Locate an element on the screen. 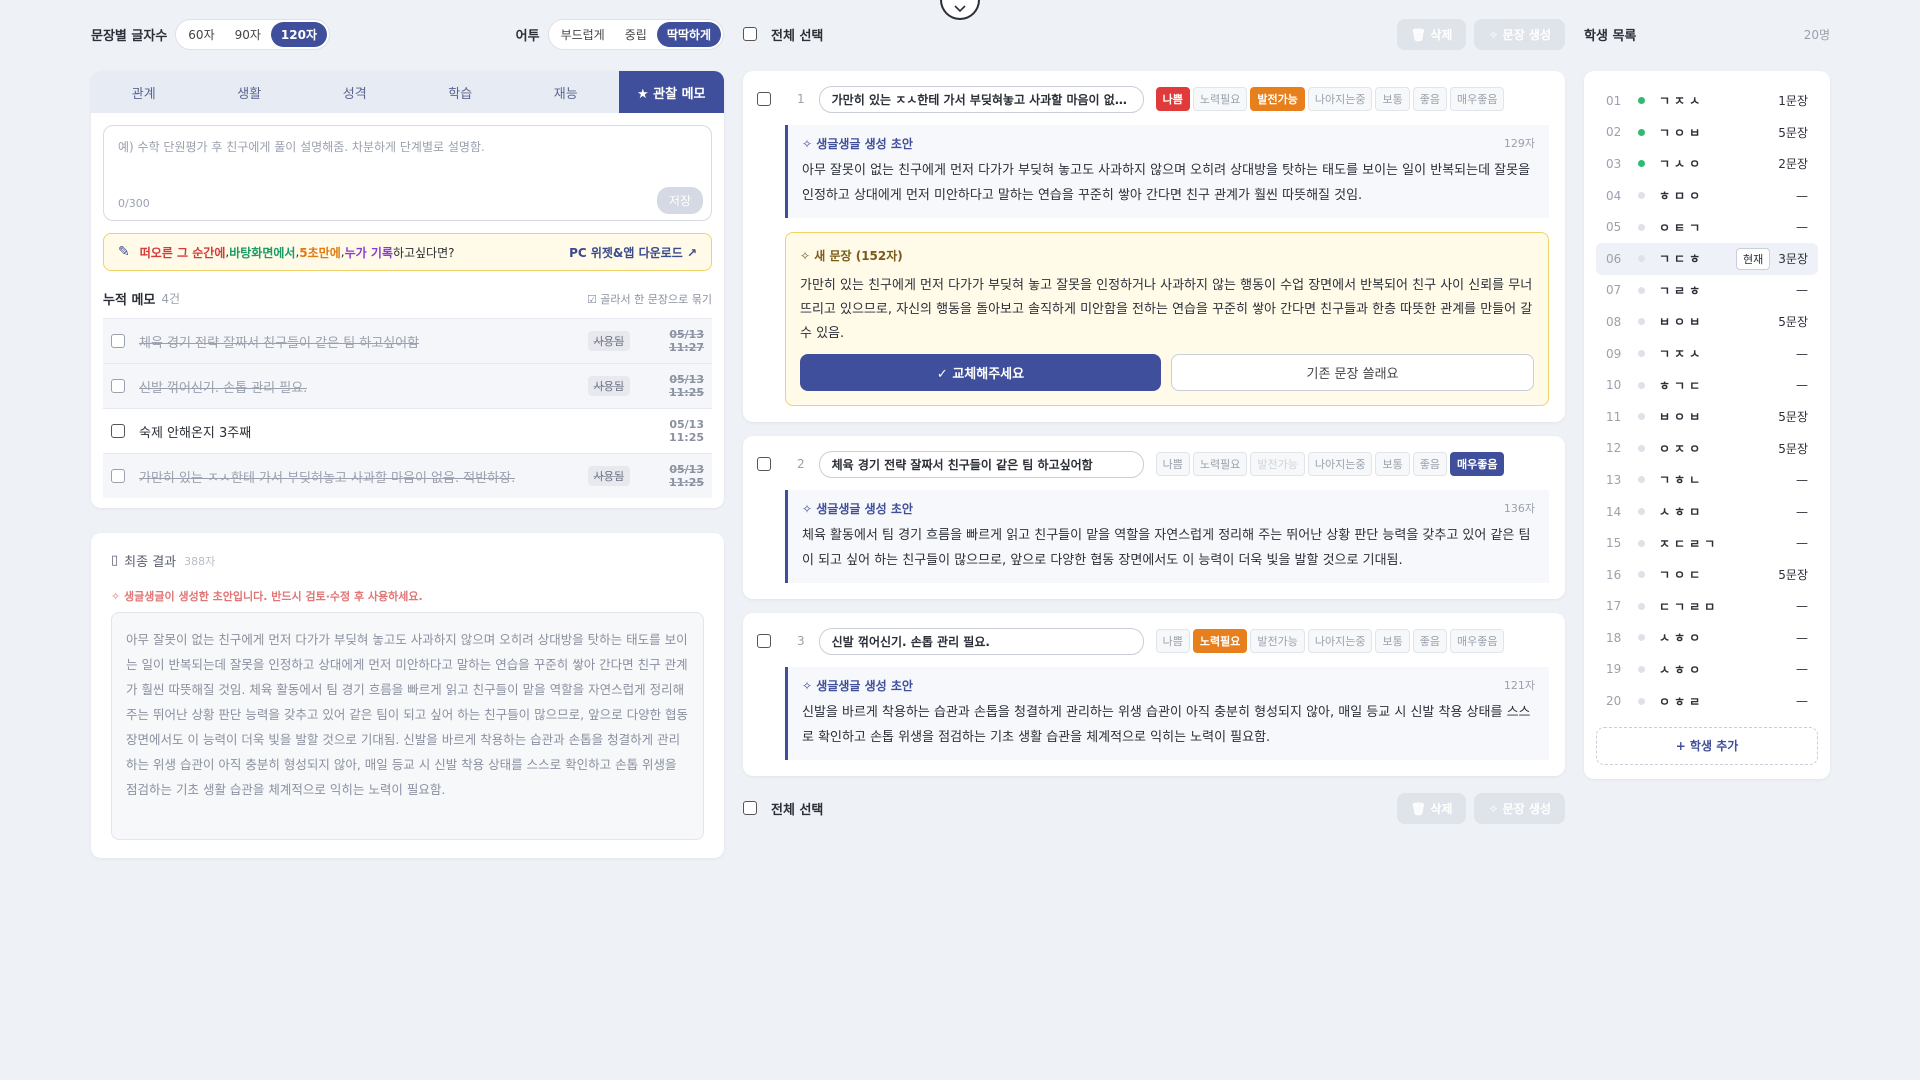  grade-selector: 나쁨 노력필요 발전가능 나아지는중 보통 좋음 매우좋음 is located at coordinates (1330, 99).